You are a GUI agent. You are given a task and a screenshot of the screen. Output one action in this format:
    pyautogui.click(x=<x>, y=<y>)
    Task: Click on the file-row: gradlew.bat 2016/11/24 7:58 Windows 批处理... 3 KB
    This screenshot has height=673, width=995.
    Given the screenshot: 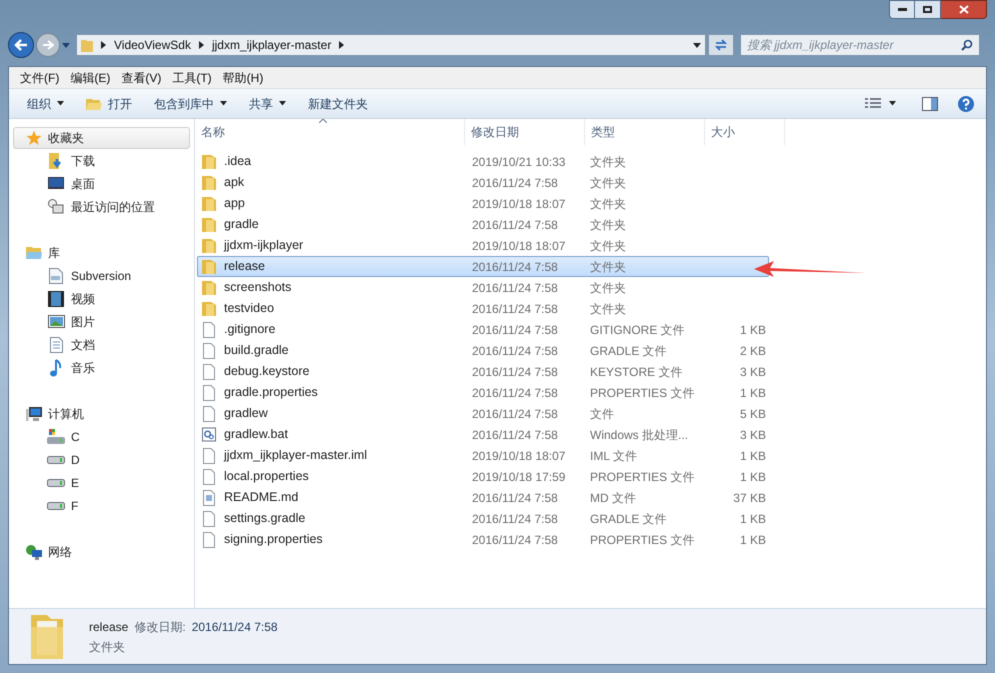 What is the action you would take?
    pyautogui.click(x=483, y=434)
    